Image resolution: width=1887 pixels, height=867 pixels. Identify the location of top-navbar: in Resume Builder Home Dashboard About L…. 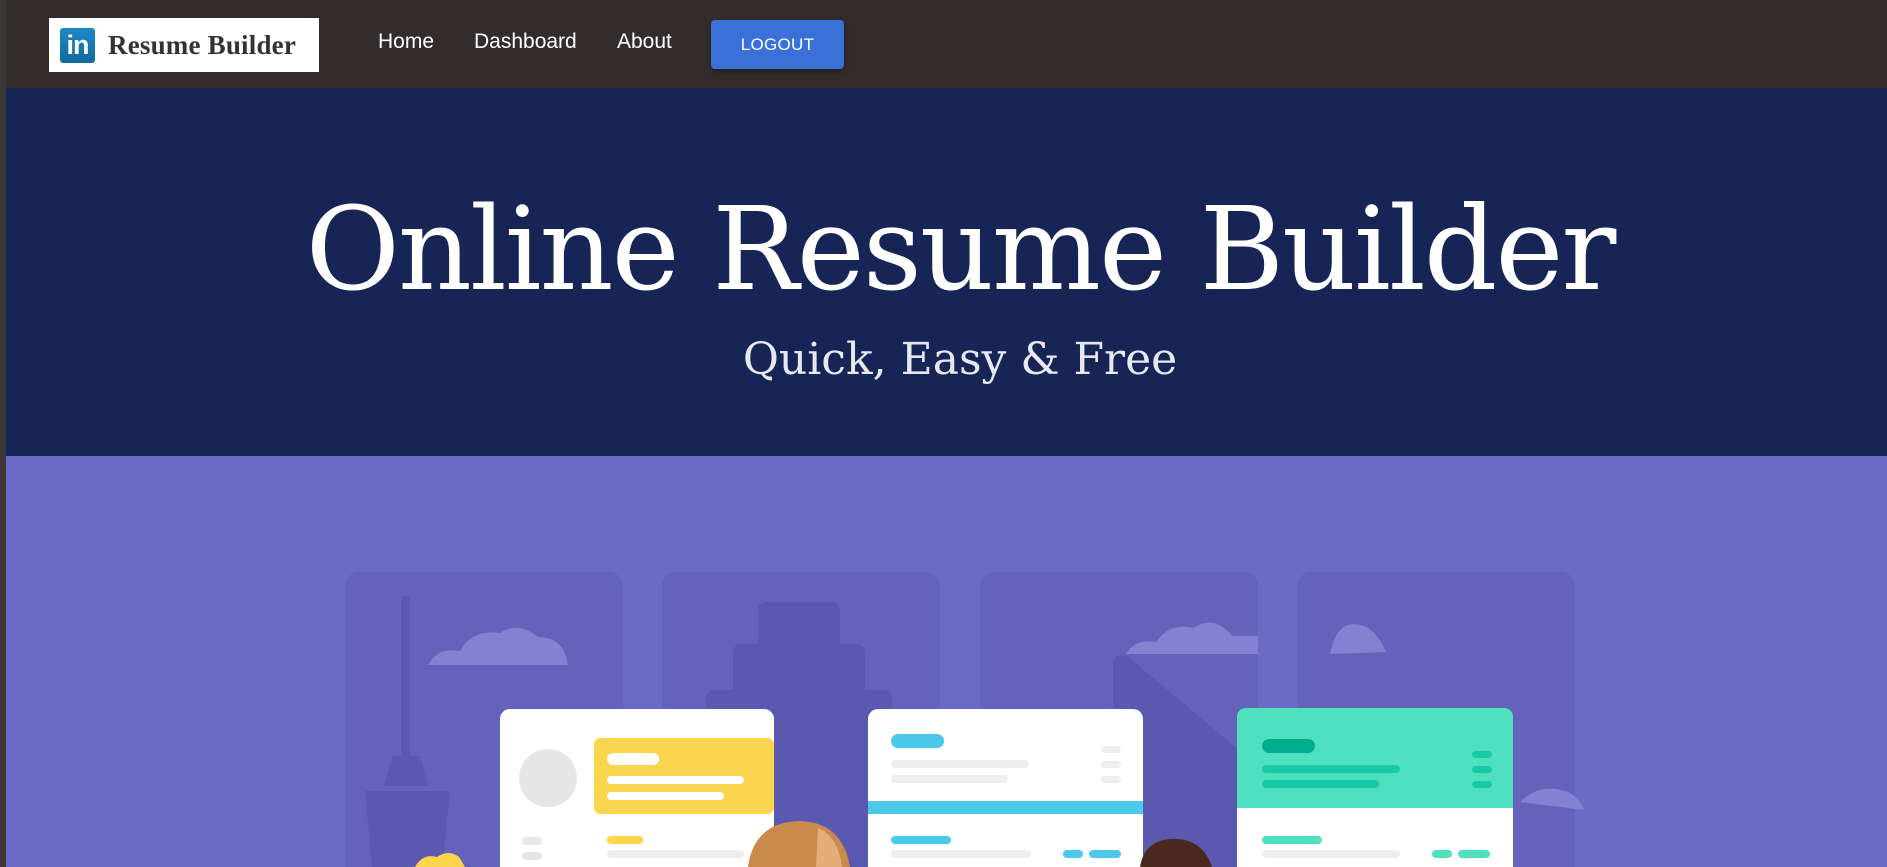
(943, 44).